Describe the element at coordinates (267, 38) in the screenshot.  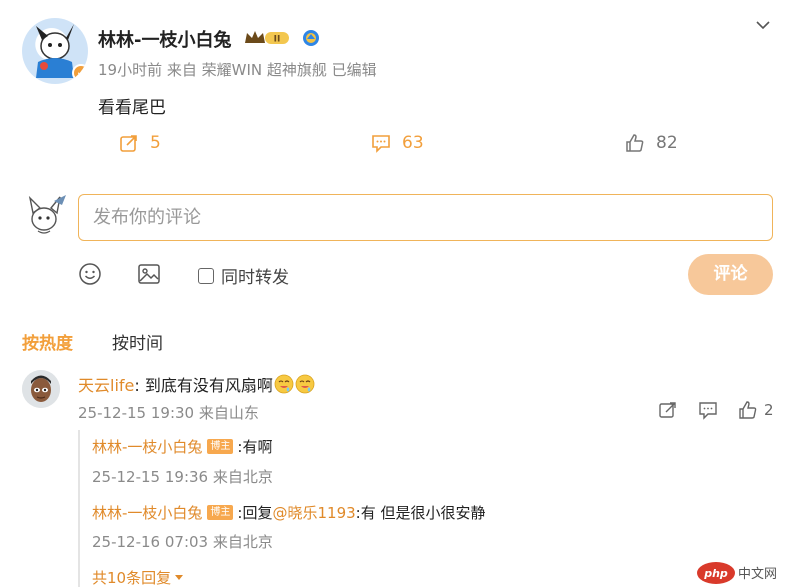
I see `crown-member-icon: II` at that location.